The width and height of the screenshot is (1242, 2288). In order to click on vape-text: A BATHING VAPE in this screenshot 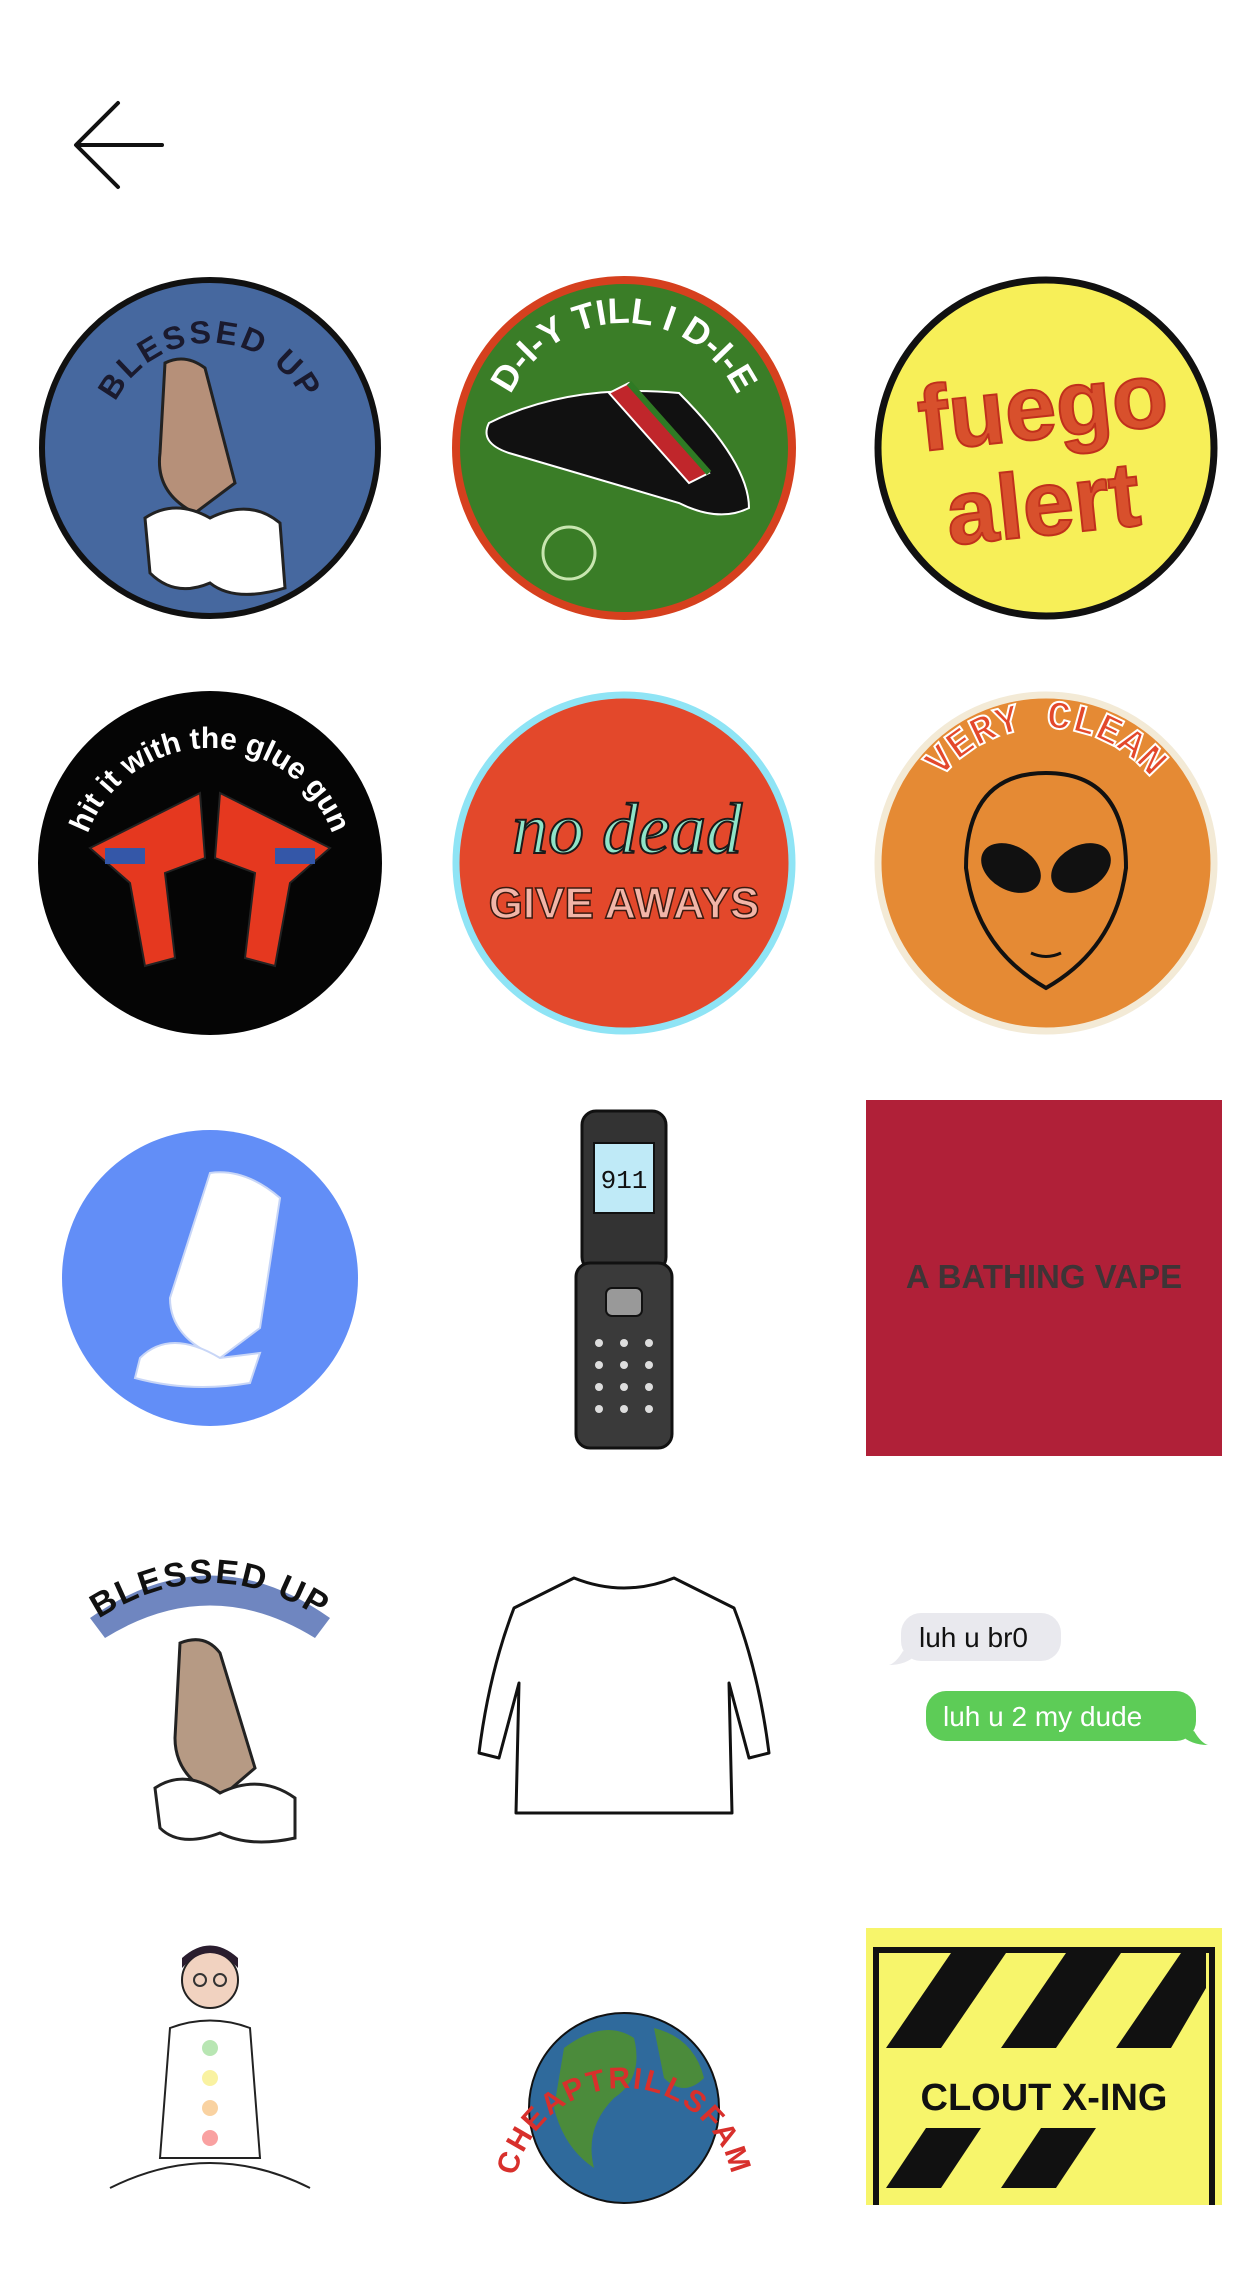, I will do `click(1044, 1276)`.